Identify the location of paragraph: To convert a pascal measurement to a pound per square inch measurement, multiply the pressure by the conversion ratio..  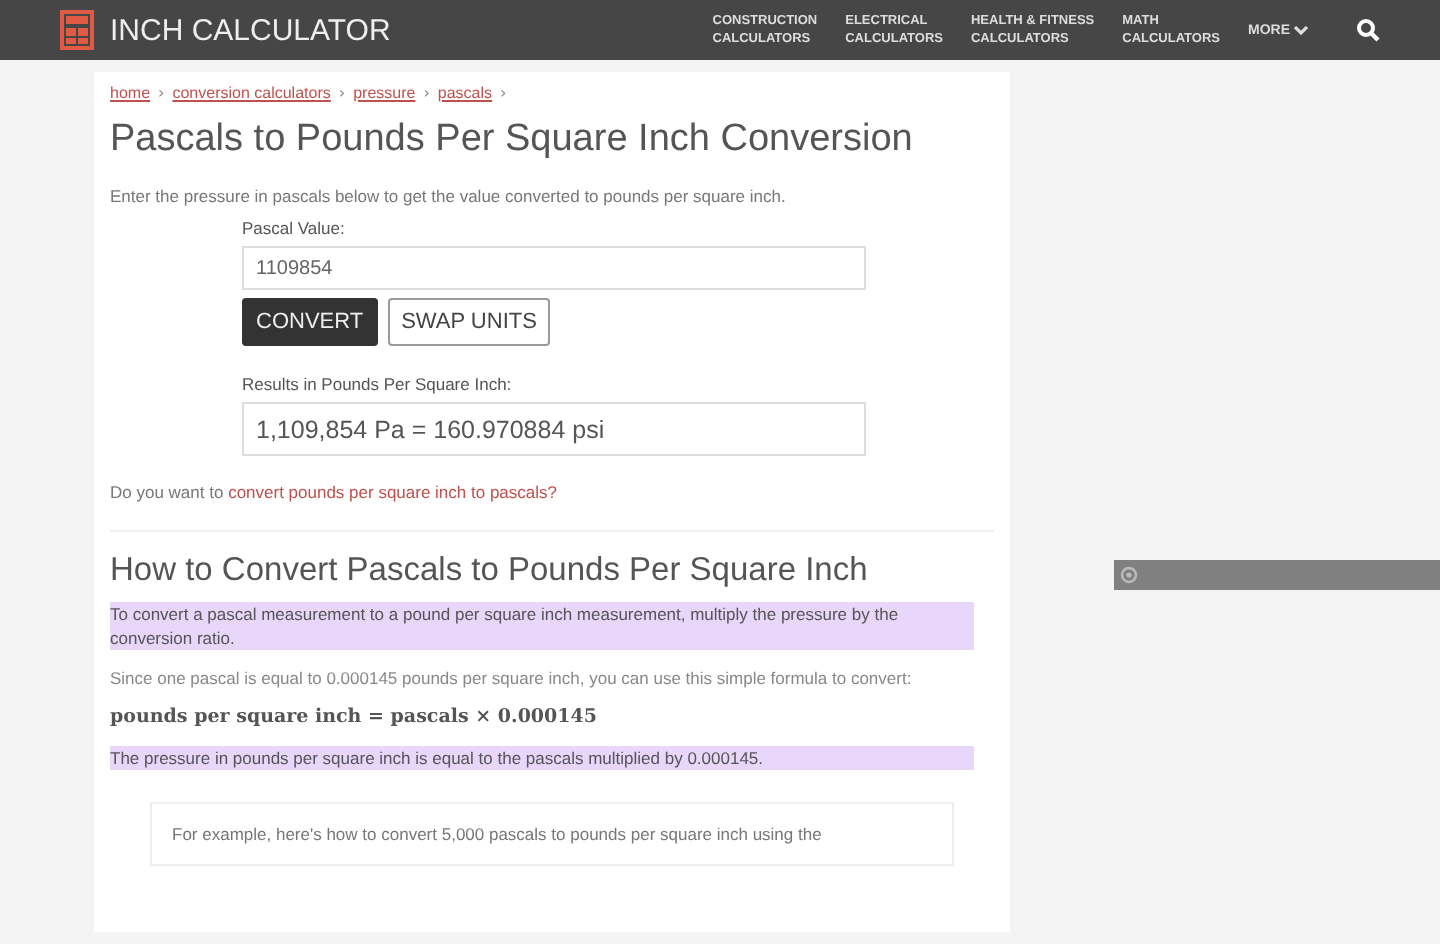
(542, 626).